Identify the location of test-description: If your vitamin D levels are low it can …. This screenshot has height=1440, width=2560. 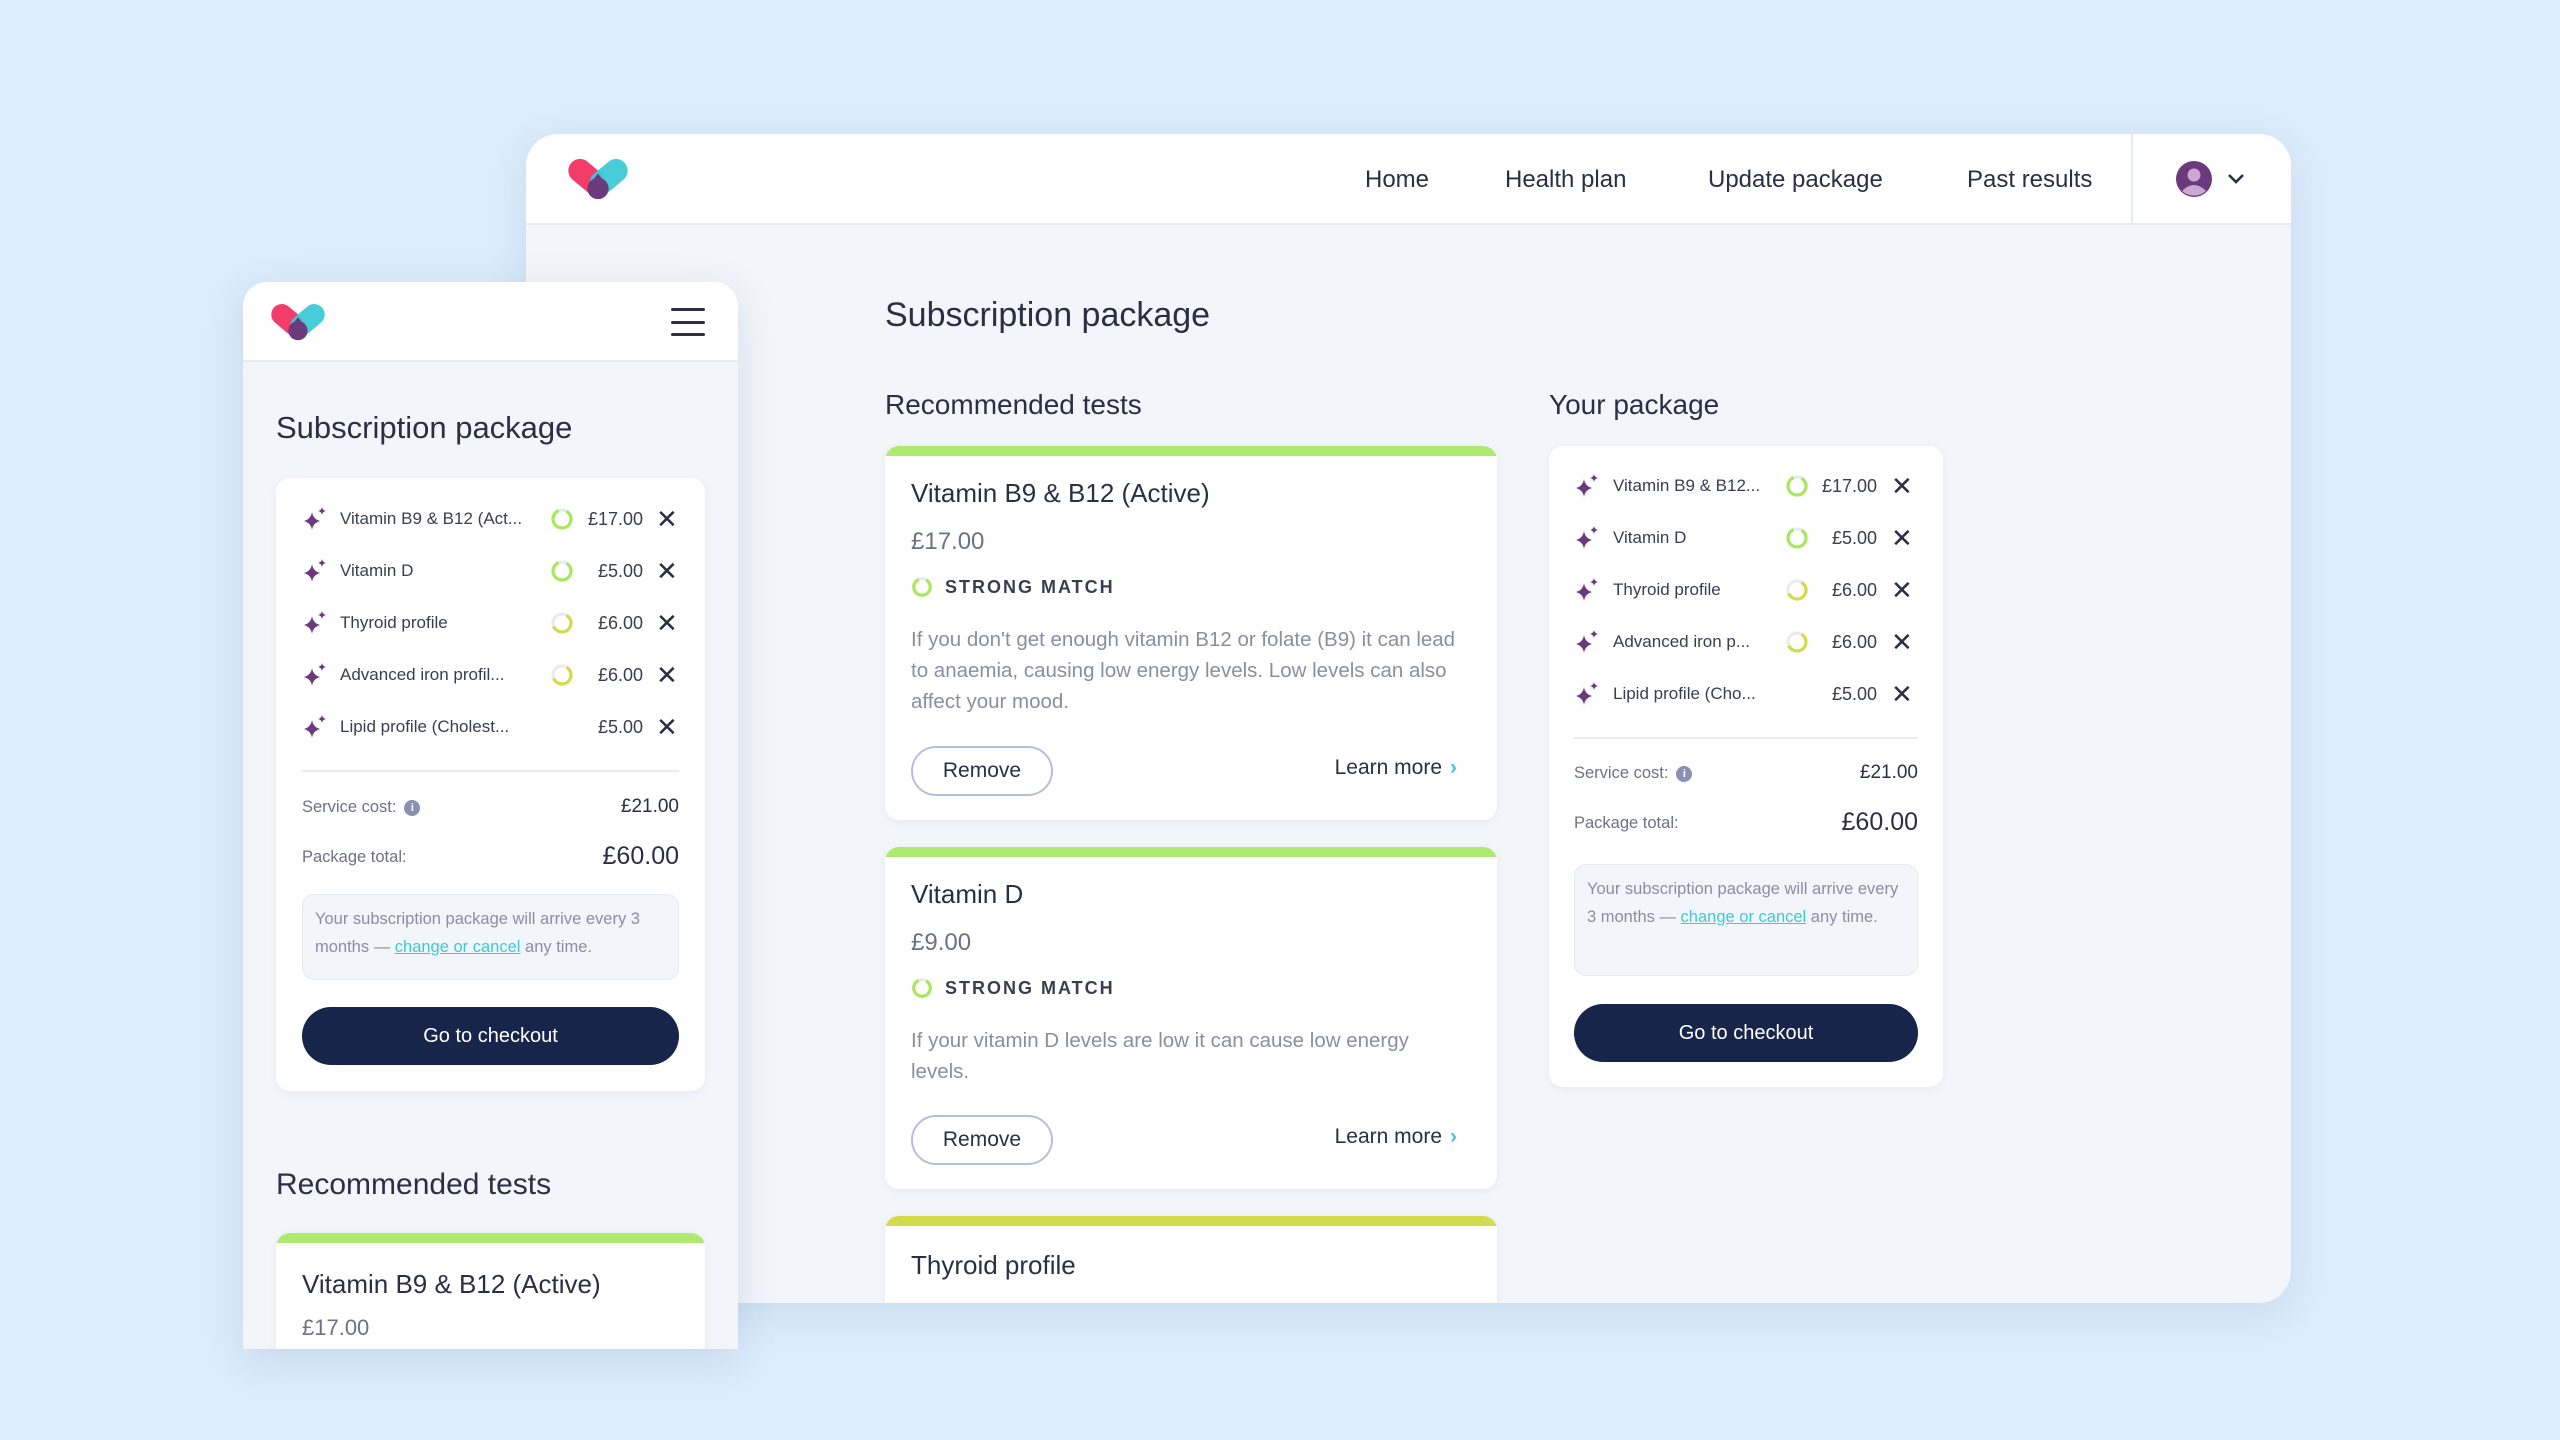
(1160, 1056).